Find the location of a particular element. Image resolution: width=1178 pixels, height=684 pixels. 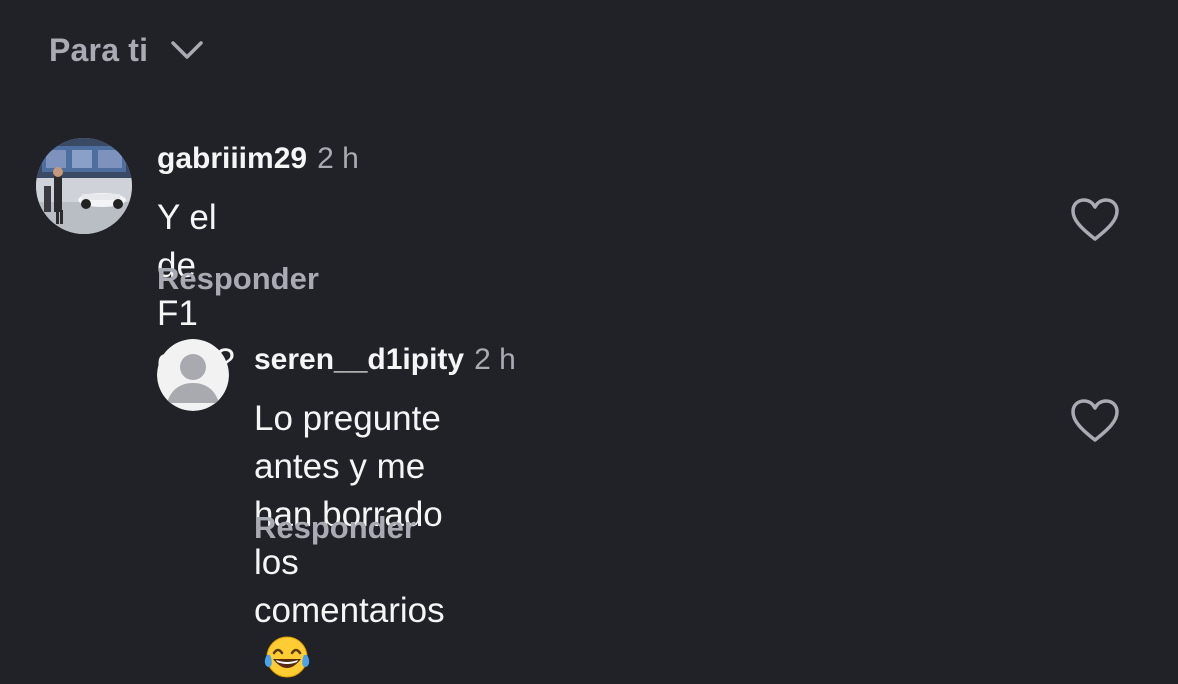

comment-meta: seren__d1ipity 2 h is located at coordinates (385, 360).